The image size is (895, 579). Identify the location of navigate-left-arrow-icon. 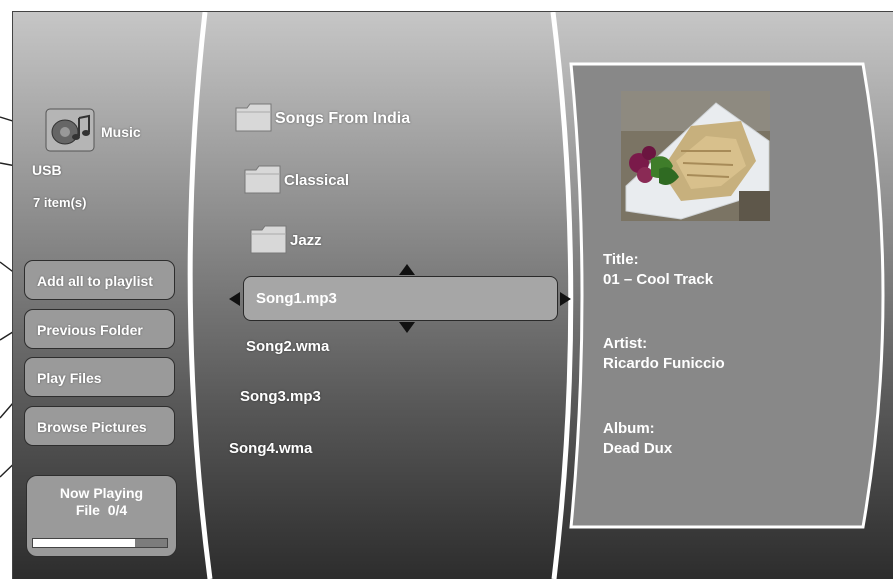
(234, 299).